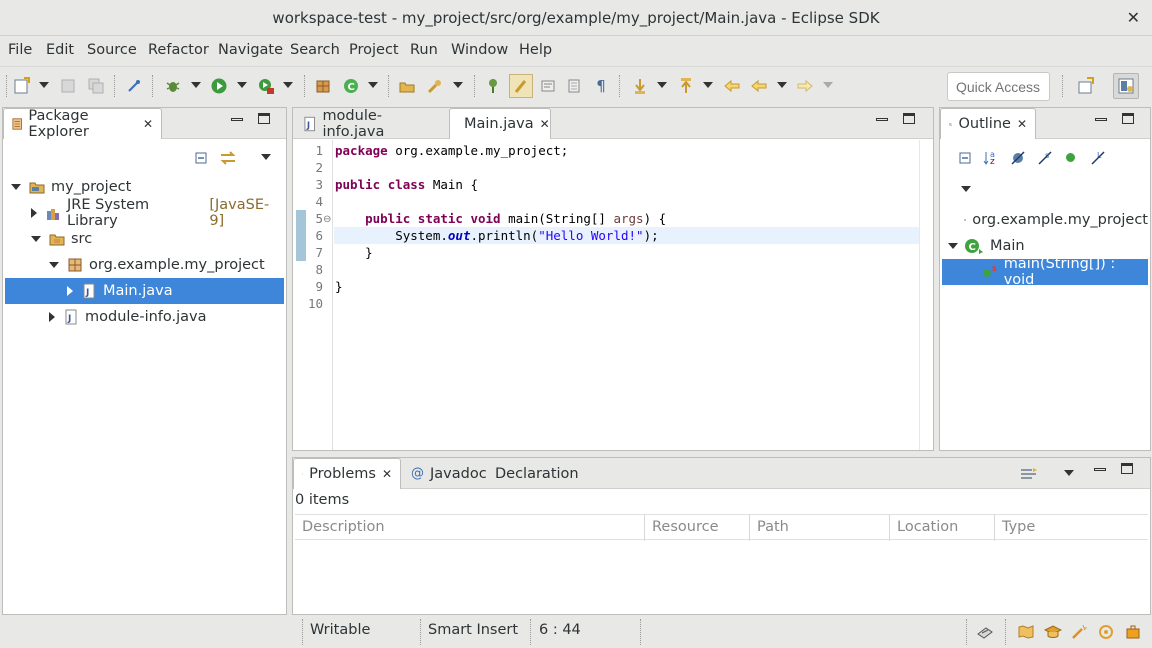  I want to click on previous-annotation-icon, so click(686, 86).